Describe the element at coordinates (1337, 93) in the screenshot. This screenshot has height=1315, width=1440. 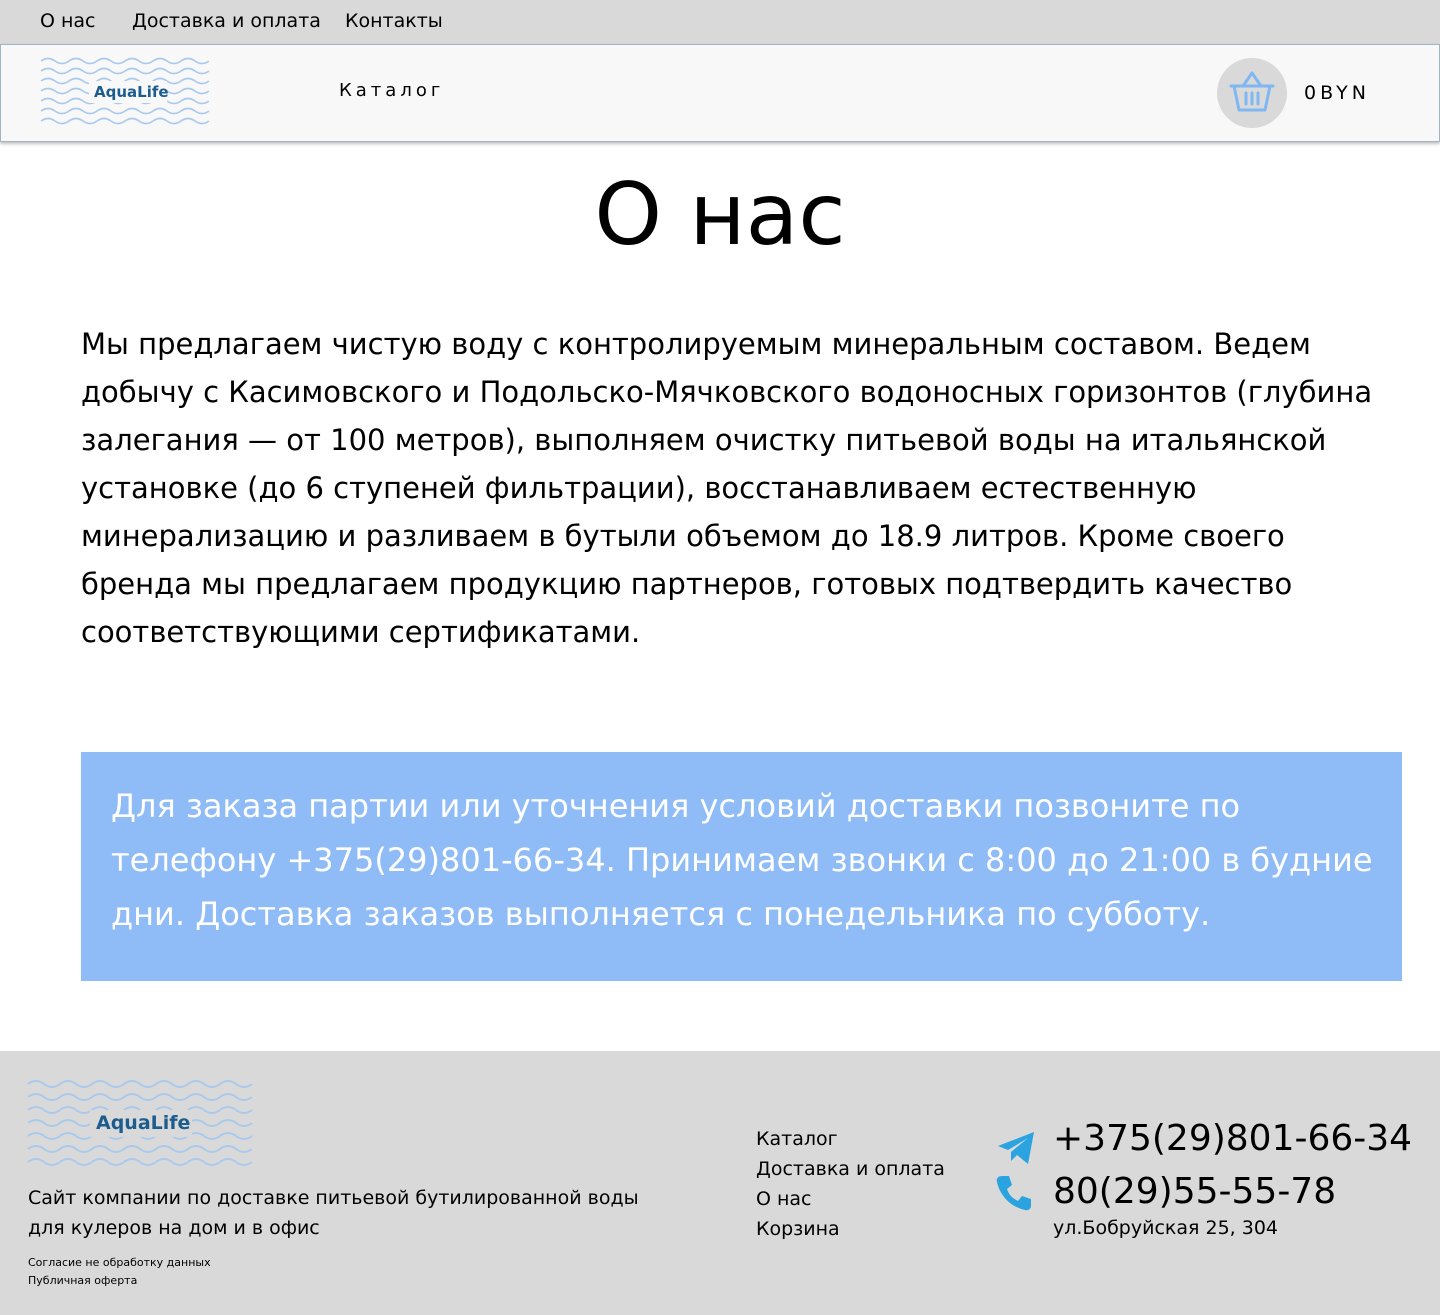
I see `cart-total: 0BYN` at that location.